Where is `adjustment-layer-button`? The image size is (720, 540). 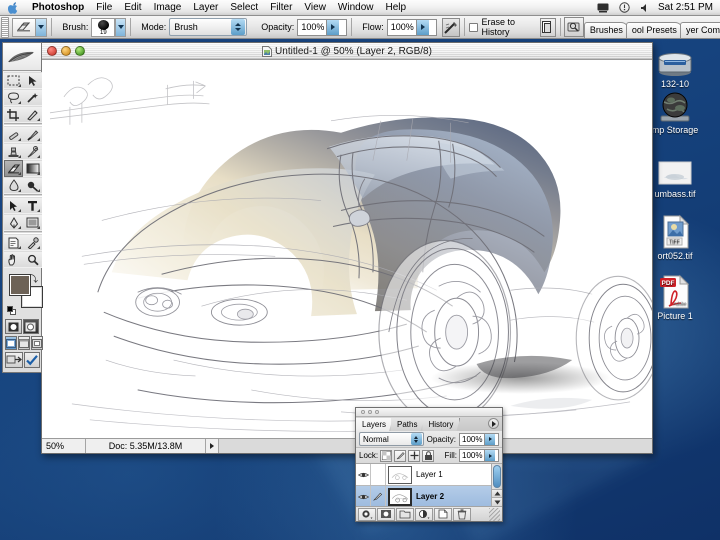
adjustment-layer-button is located at coordinates (424, 514).